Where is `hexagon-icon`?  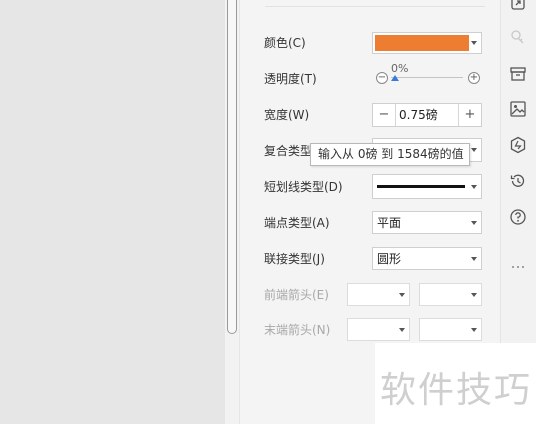 hexagon-icon is located at coordinates (518, 145).